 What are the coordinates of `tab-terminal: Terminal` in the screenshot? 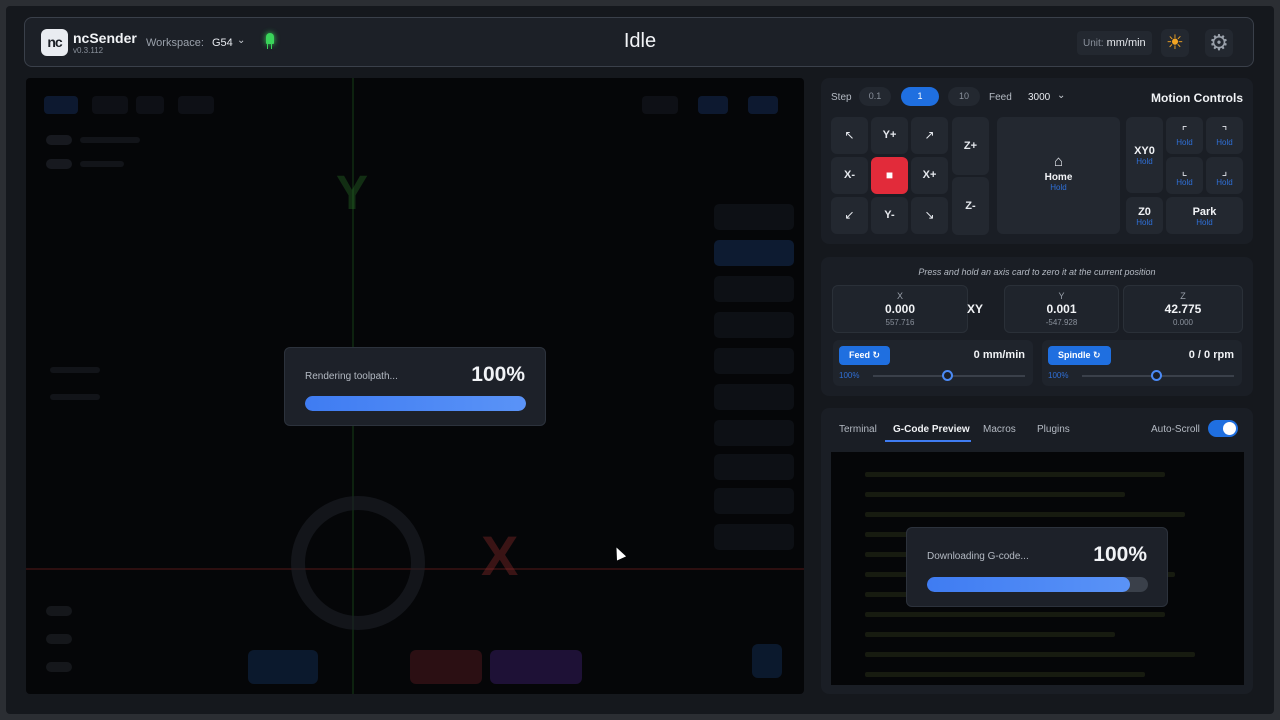 It's located at (858, 429).